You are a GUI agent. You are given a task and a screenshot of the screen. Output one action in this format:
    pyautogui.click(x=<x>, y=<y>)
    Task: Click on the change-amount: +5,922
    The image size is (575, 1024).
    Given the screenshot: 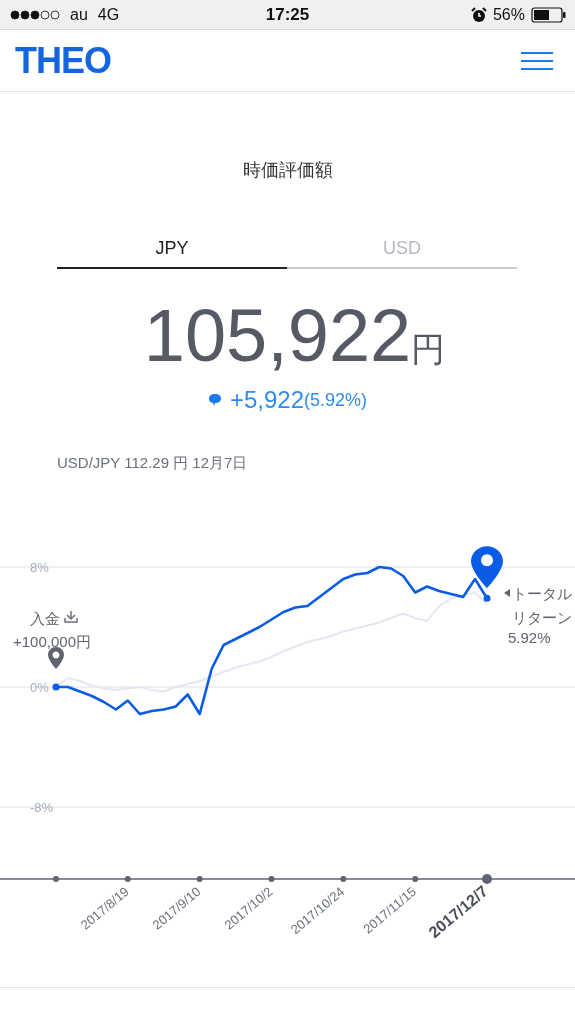 What is the action you would take?
    pyautogui.click(x=266, y=400)
    